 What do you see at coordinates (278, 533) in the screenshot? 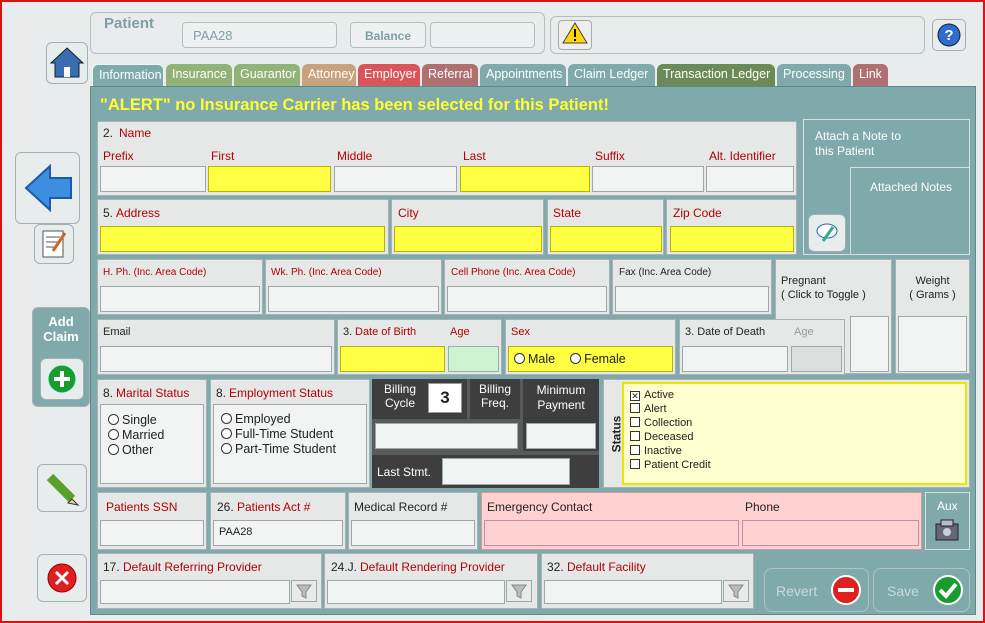
I see `account-input: PAA28` at bounding box center [278, 533].